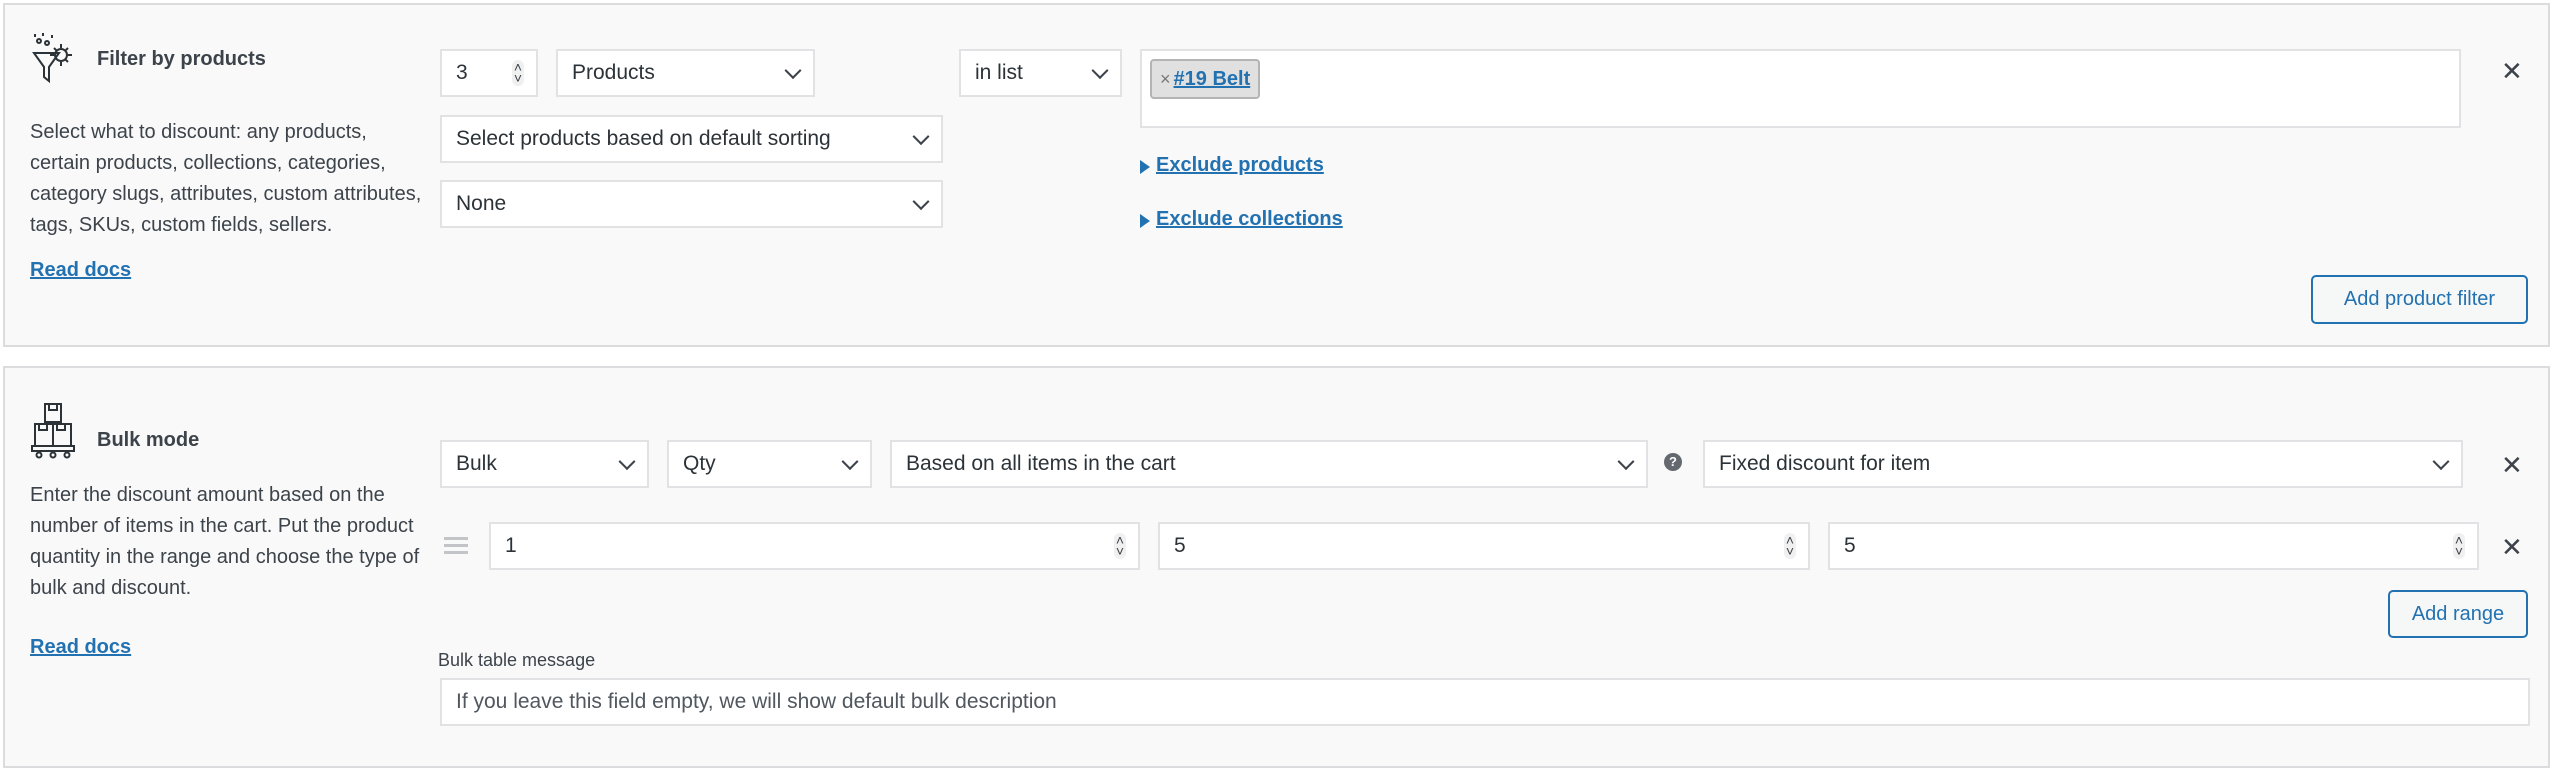 This screenshot has height=775, width=2560. I want to click on drag-handle-icon, so click(456, 545).